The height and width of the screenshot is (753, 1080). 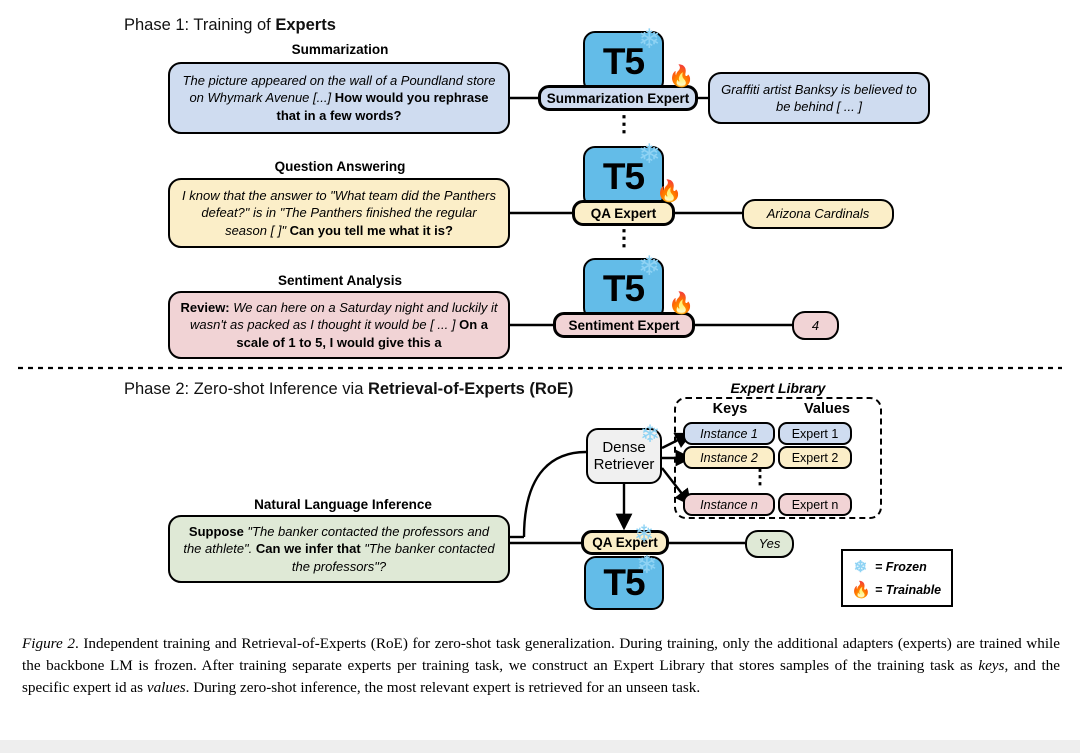 I want to click on expert-label: Summarization Expert, so click(x=618, y=98).